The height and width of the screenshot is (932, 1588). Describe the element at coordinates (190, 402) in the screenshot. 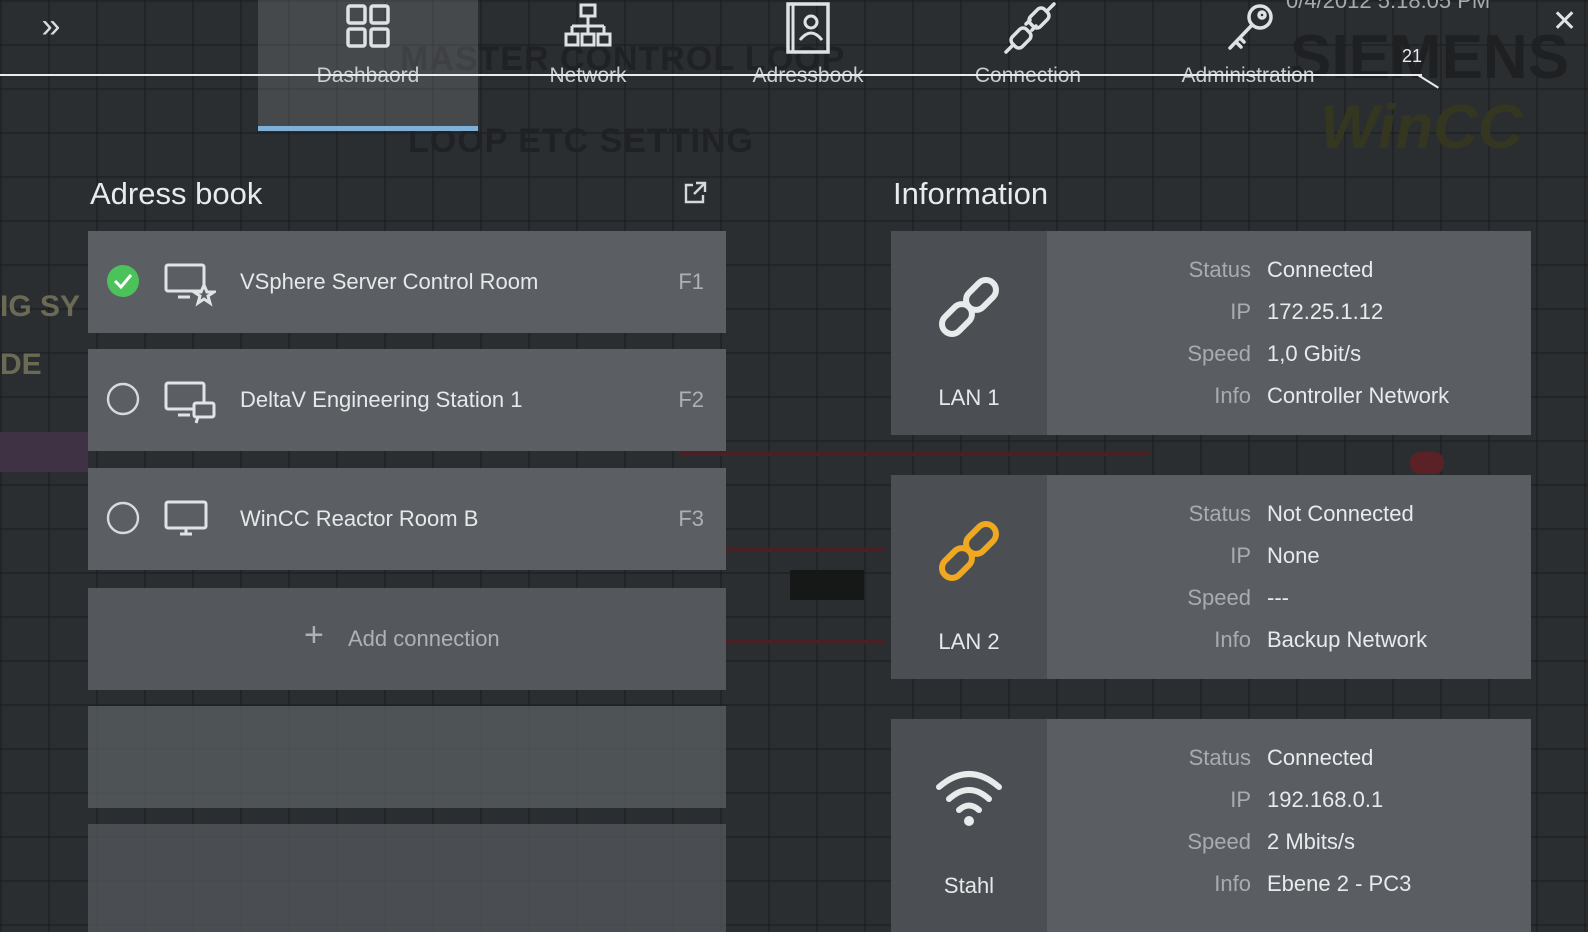

I see `monitor-chat-icon` at that location.